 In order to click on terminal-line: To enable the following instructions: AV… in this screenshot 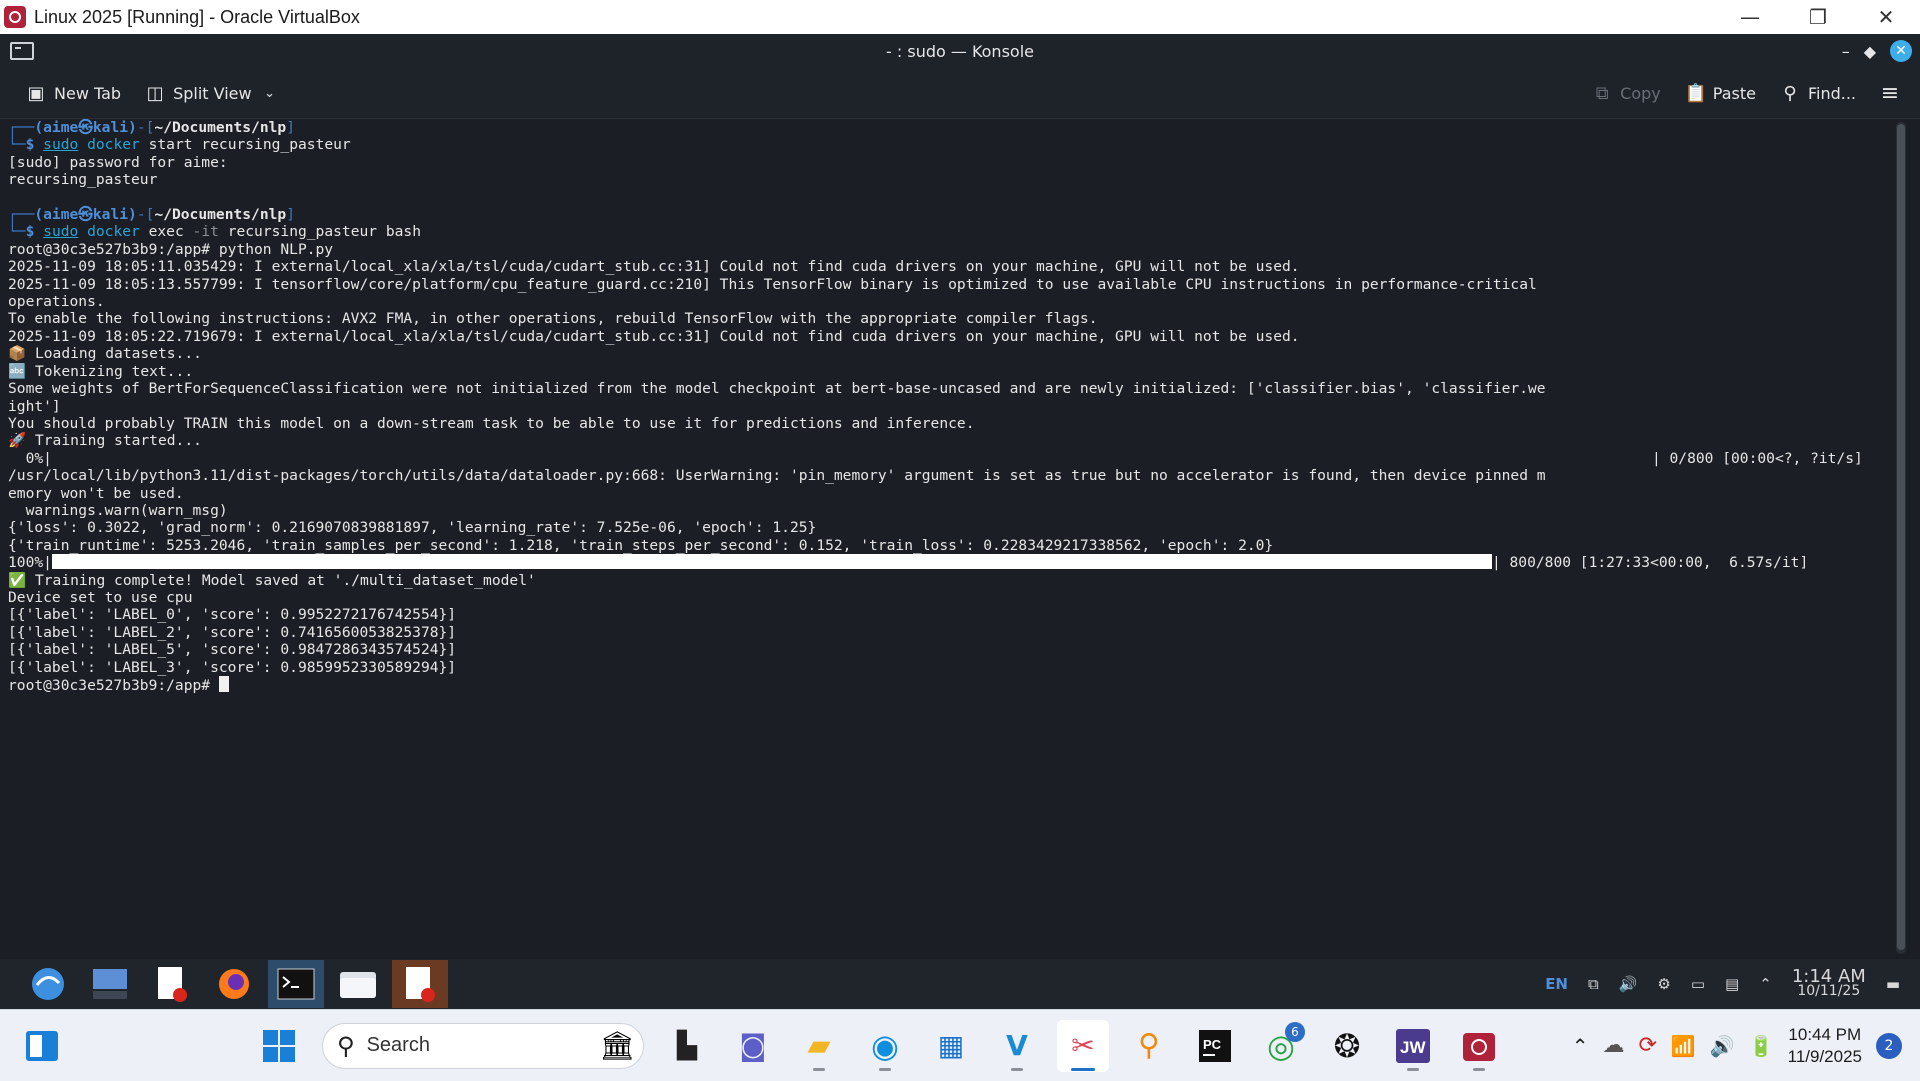, I will do `click(553, 319)`.